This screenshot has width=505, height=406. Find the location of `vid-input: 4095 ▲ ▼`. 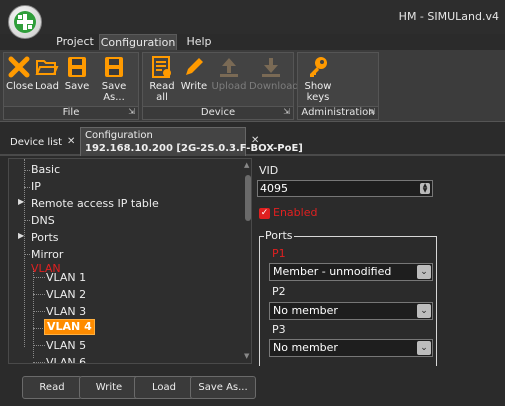

vid-input: 4095 ▲ ▼ is located at coordinates (345, 188).